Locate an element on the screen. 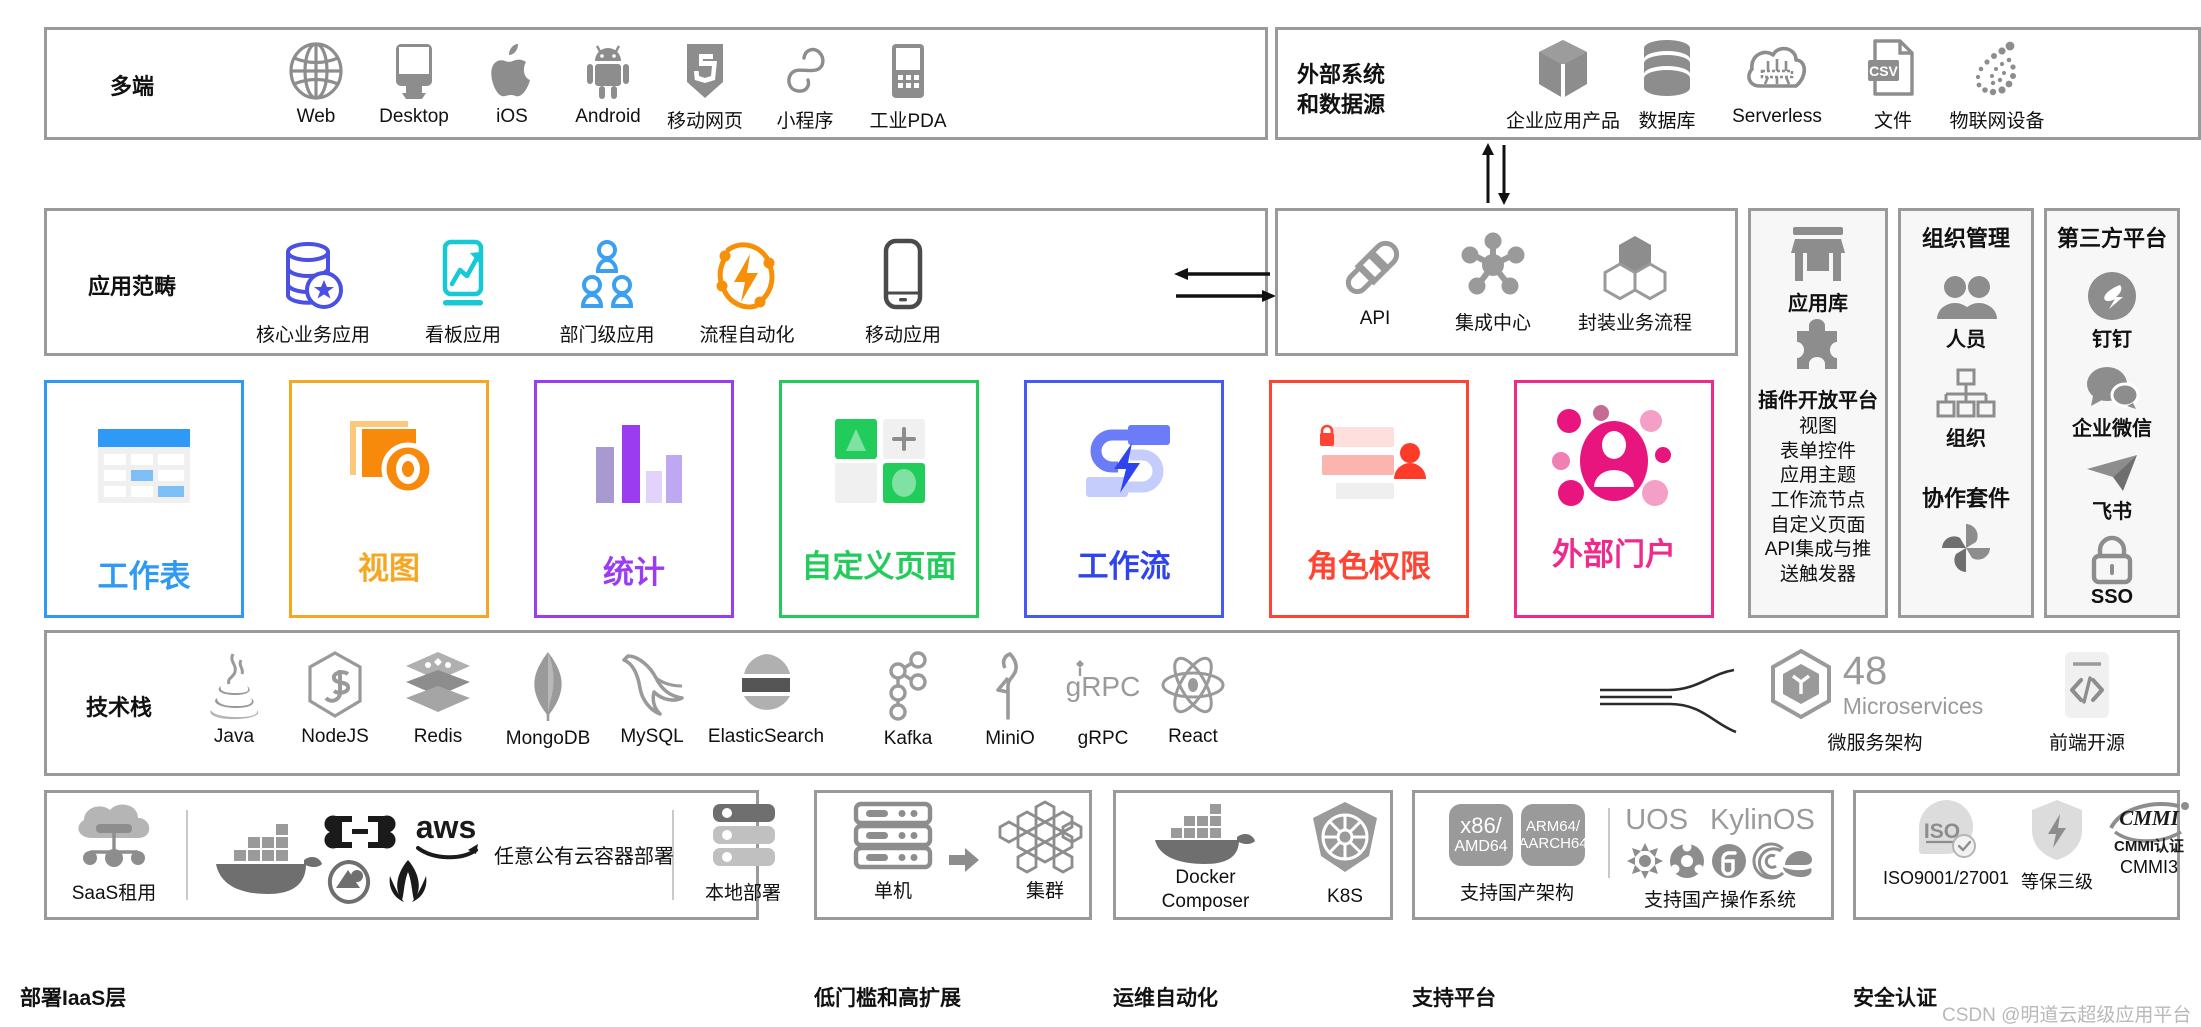 This screenshot has height=1027, width=2201. scalability-section-label: 低门槛和高扩展 is located at coordinates (887, 998).